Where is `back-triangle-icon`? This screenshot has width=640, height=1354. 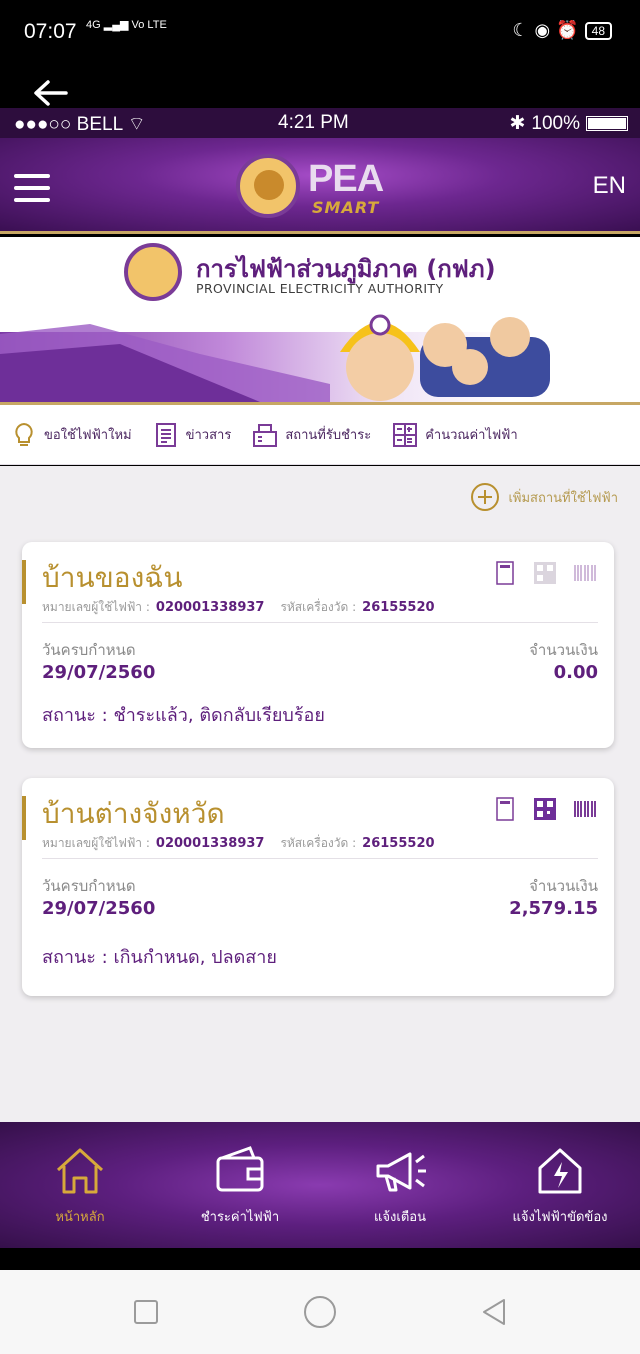
back-triangle-icon is located at coordinates (494, 1312).